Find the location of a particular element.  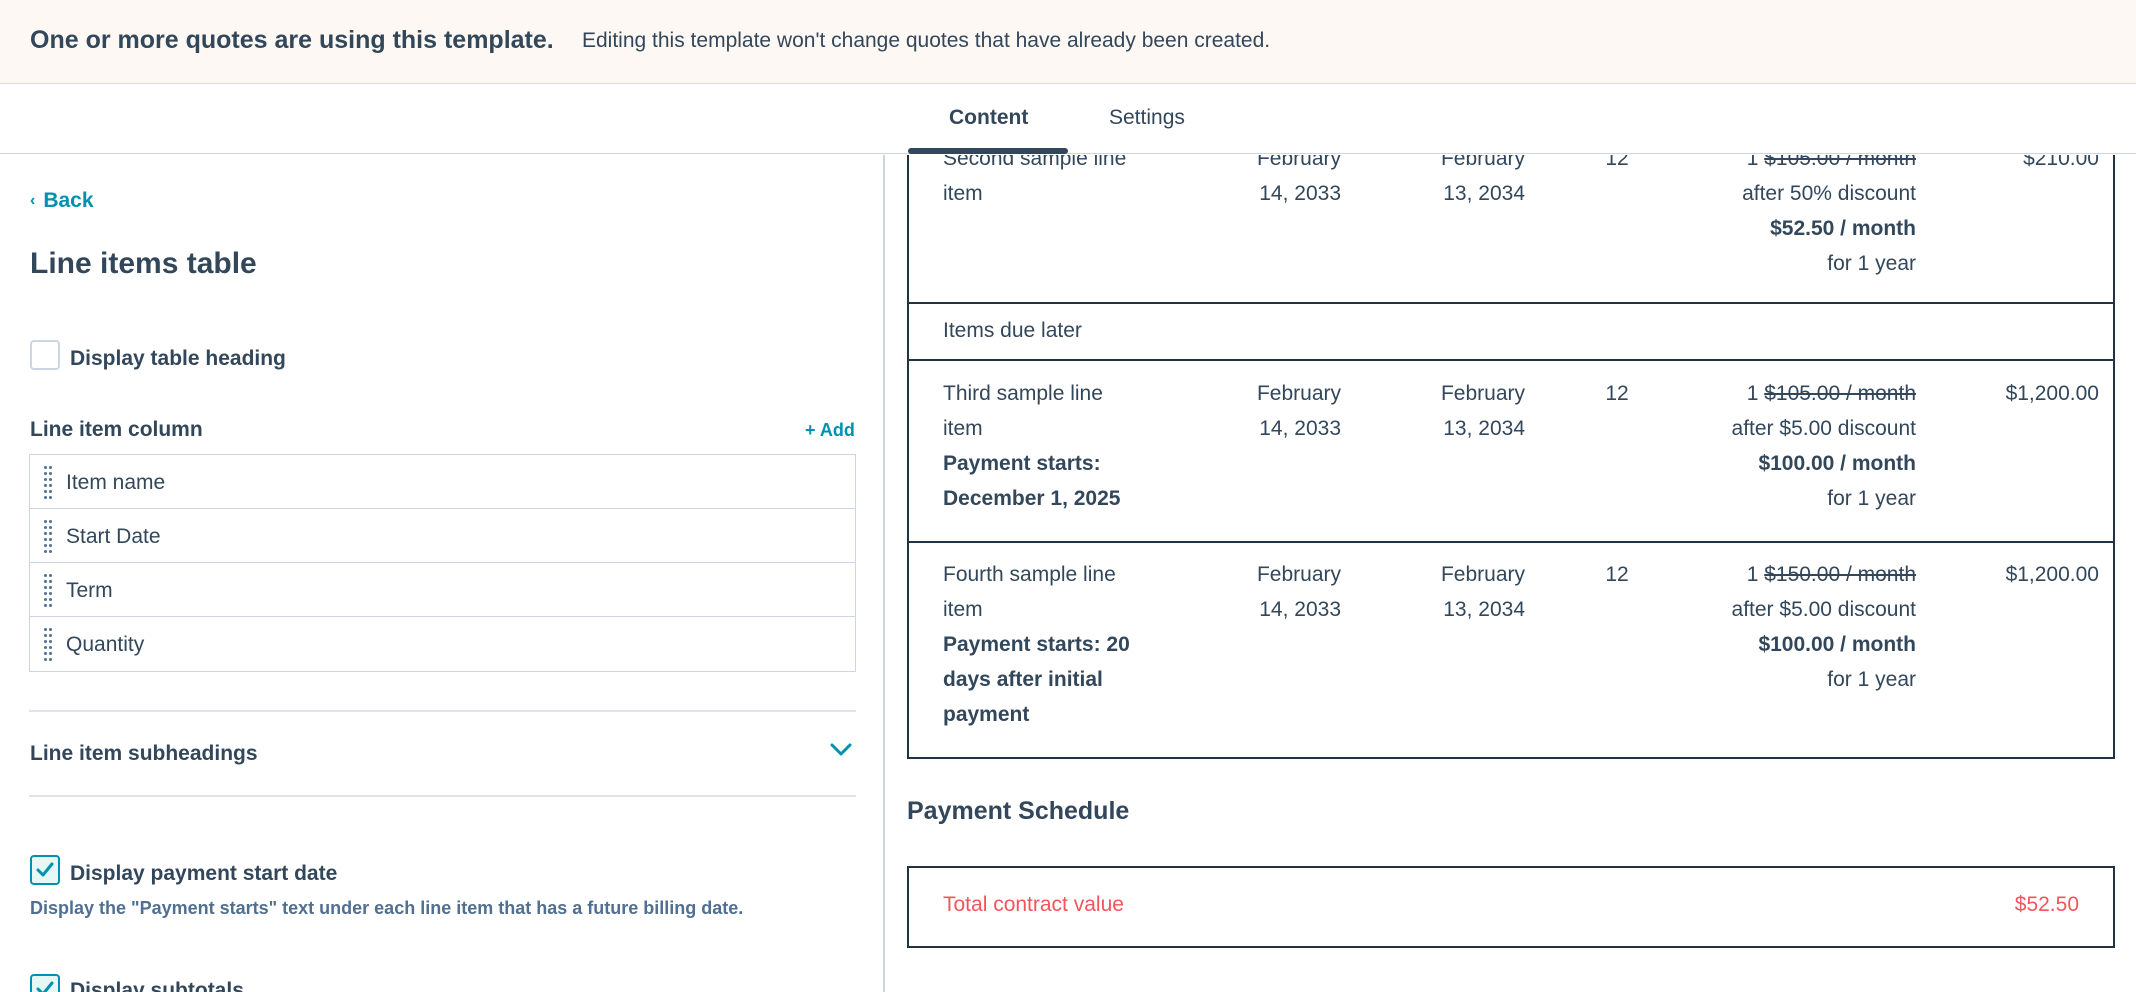

item-name: Second sample line item is located at coordinates (1035, 180).